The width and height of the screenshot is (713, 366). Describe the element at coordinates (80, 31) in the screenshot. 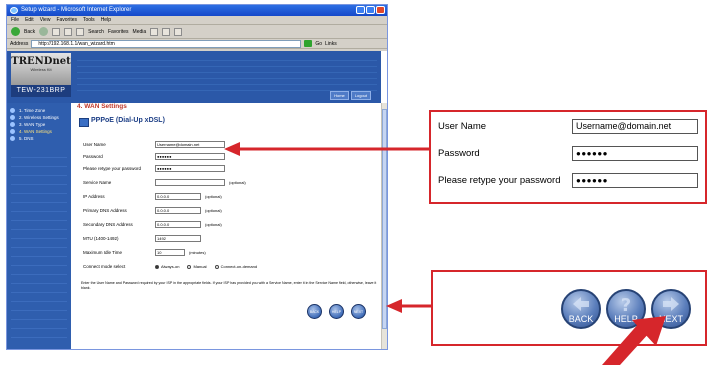

I see `home-icon` at that location.